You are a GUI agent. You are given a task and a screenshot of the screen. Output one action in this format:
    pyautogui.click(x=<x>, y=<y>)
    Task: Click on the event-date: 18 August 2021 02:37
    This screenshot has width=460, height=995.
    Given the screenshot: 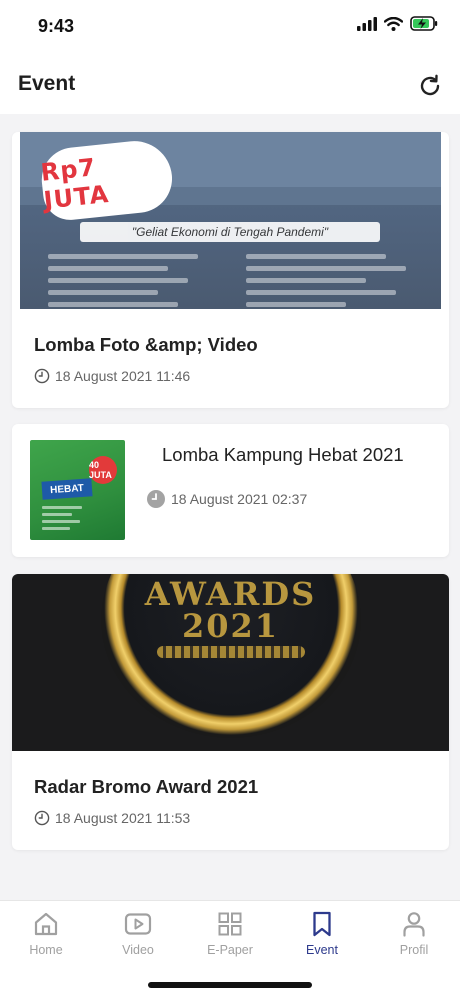 What is the action you would take?
    pyautogui.click(x=226, y=499)
    